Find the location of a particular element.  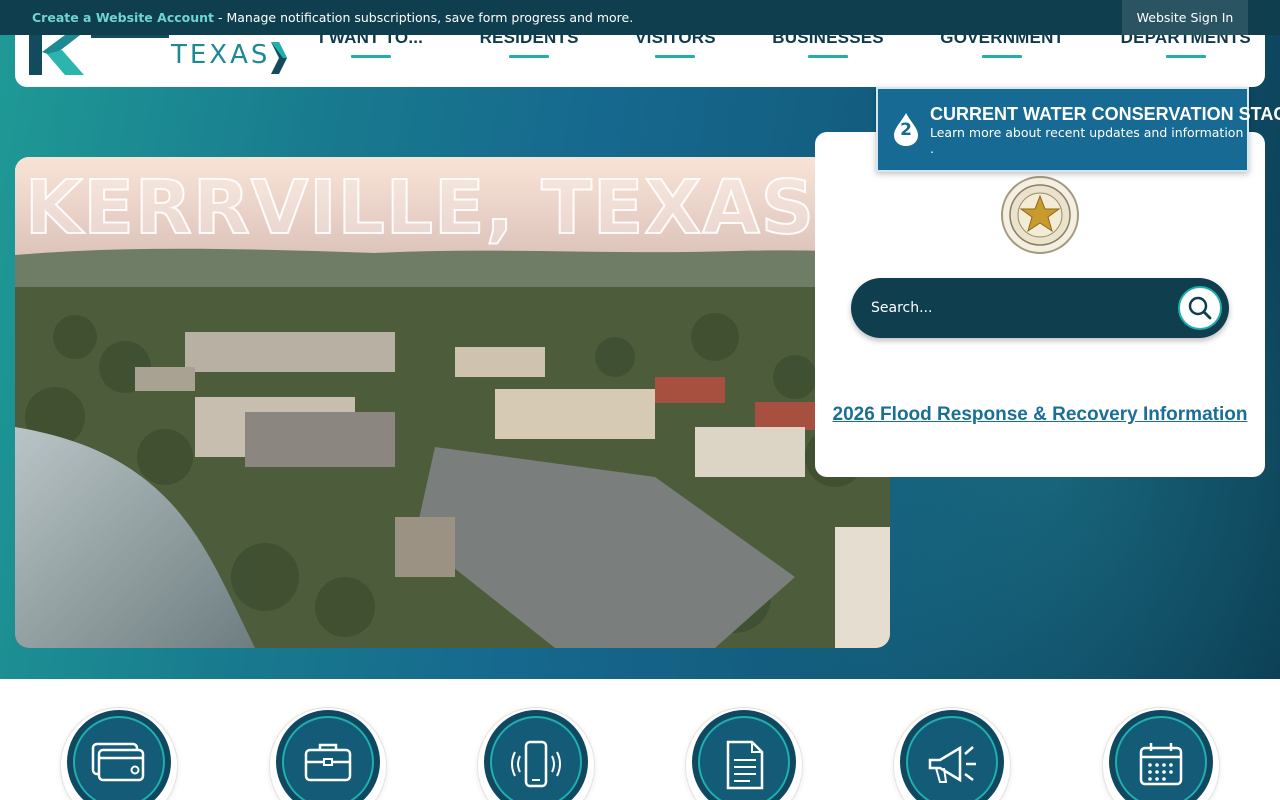

briefcase-icon is located at coordinates (328, 762).